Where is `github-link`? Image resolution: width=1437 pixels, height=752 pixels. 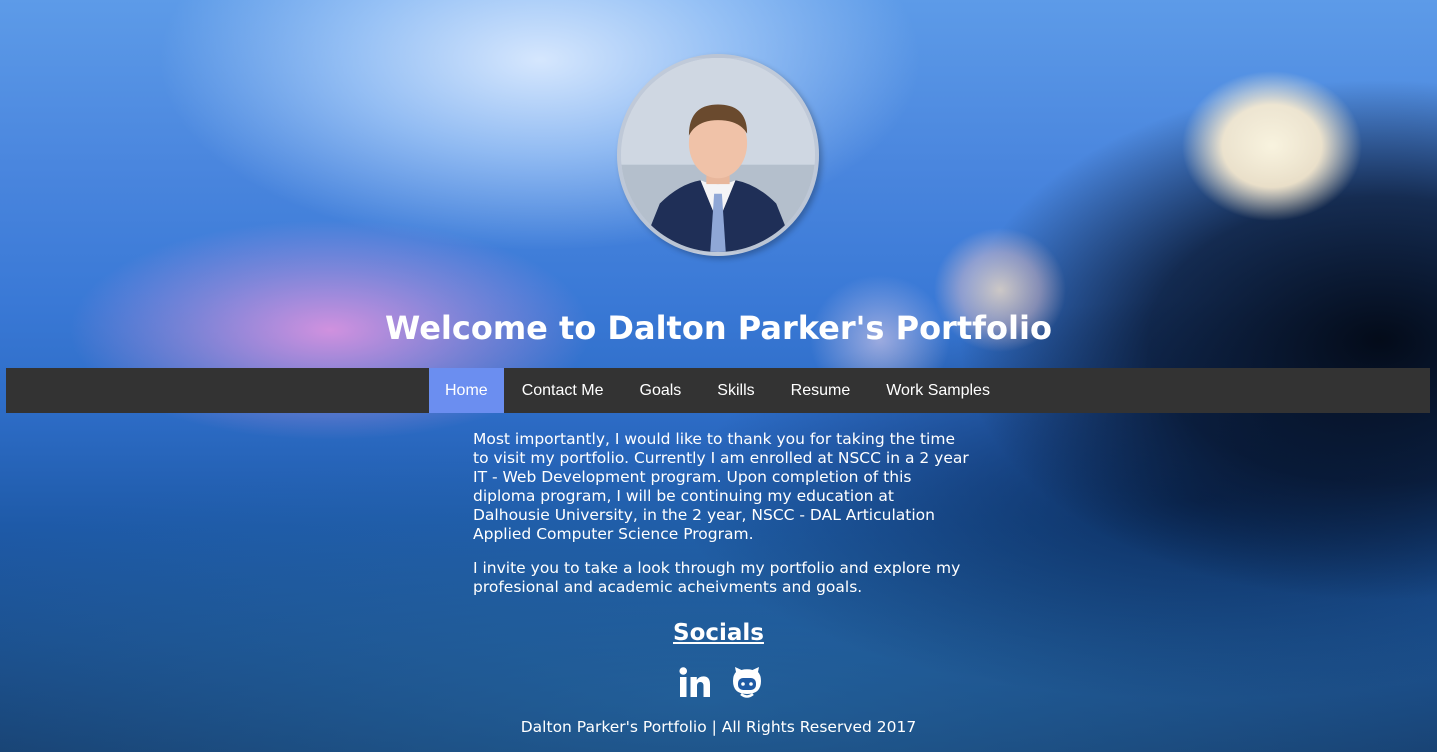
github-link is located at coordinates (747, 683).